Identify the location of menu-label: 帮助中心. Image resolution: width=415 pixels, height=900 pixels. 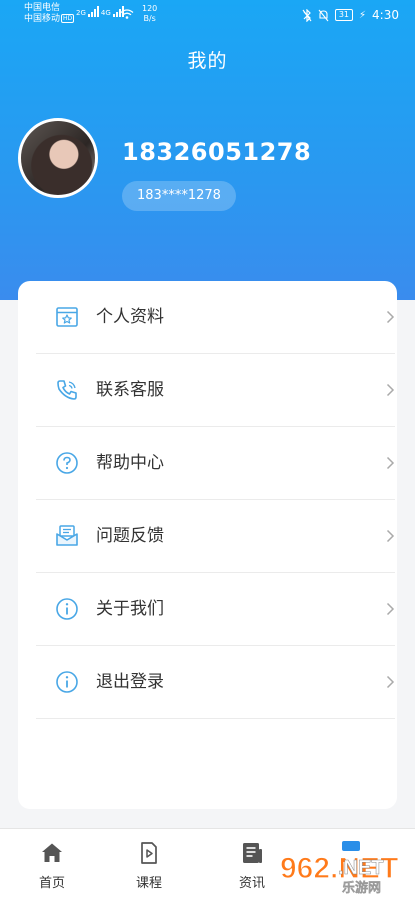
(130, 463).